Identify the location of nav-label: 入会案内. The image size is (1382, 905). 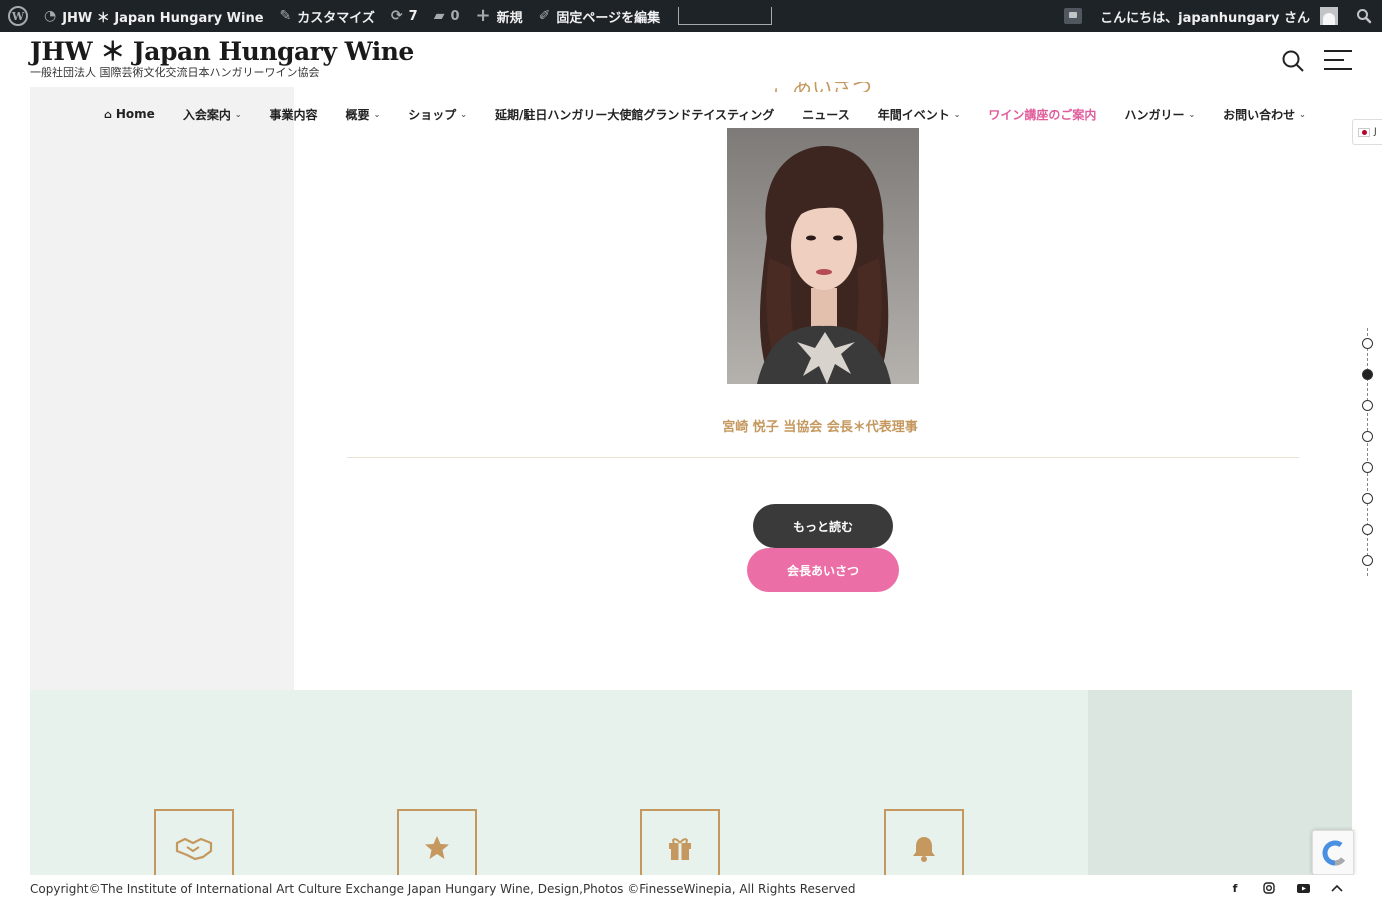
(206, 114).